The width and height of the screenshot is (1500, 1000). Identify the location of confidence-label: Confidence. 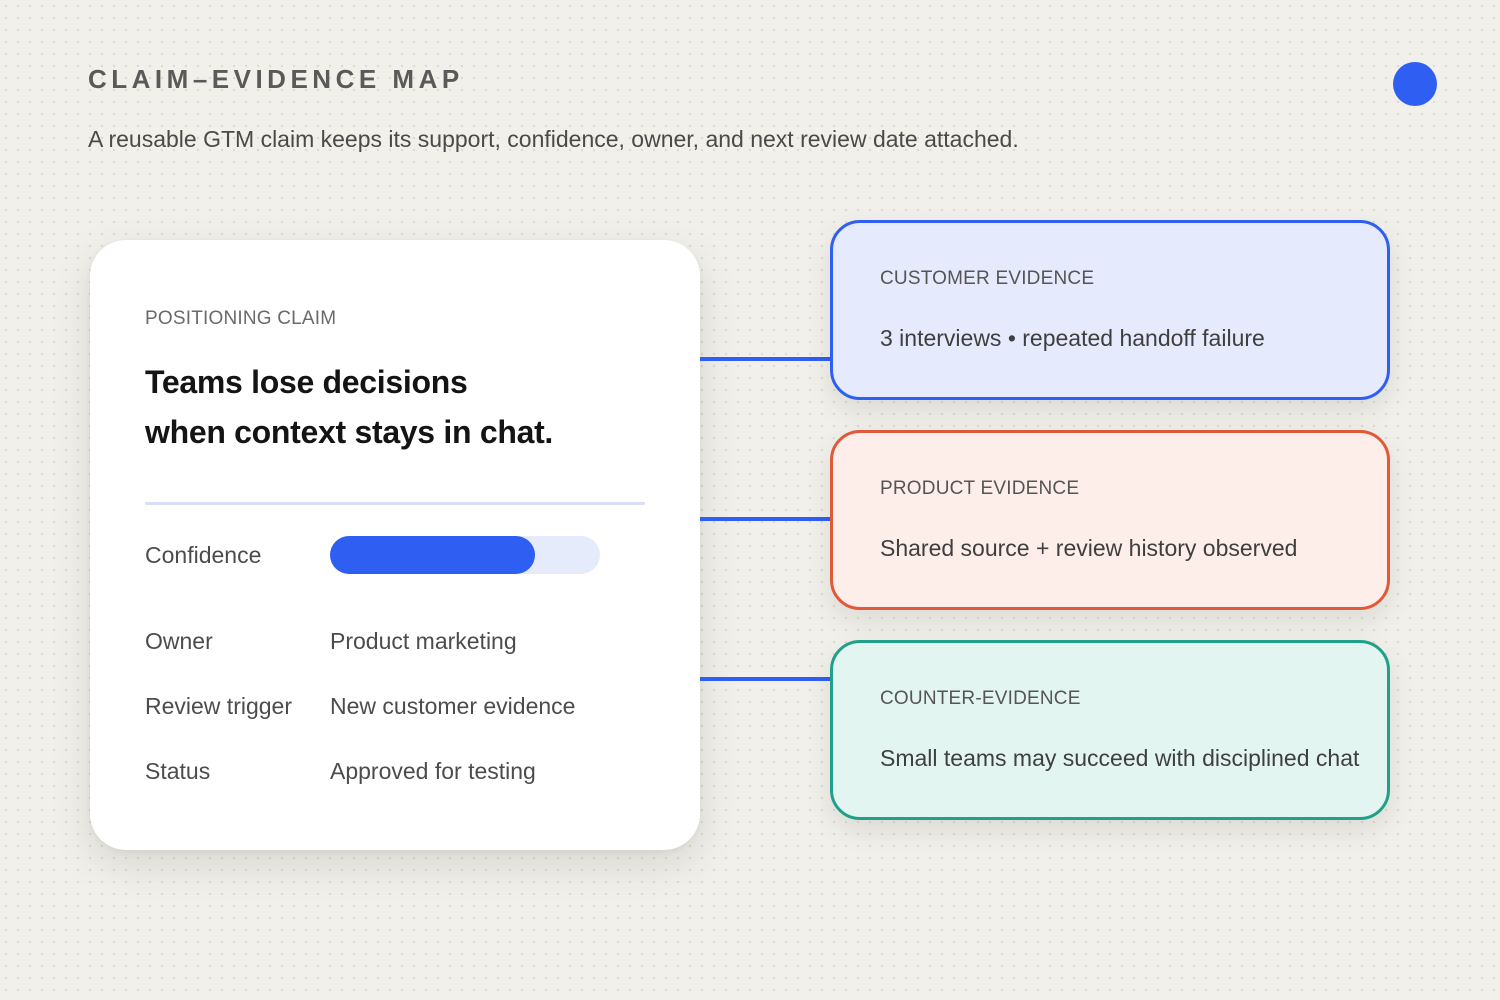
(203, 555).